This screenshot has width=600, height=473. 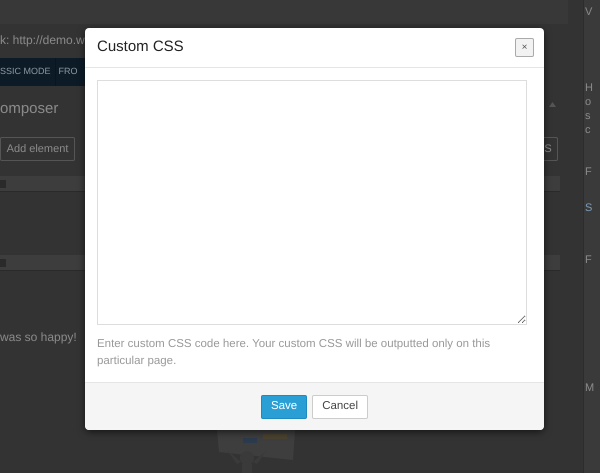 What do you see at coordinates (589, 388) in the screenshot?
I see `sidebar-text: M` at bounding box center [589, 388].